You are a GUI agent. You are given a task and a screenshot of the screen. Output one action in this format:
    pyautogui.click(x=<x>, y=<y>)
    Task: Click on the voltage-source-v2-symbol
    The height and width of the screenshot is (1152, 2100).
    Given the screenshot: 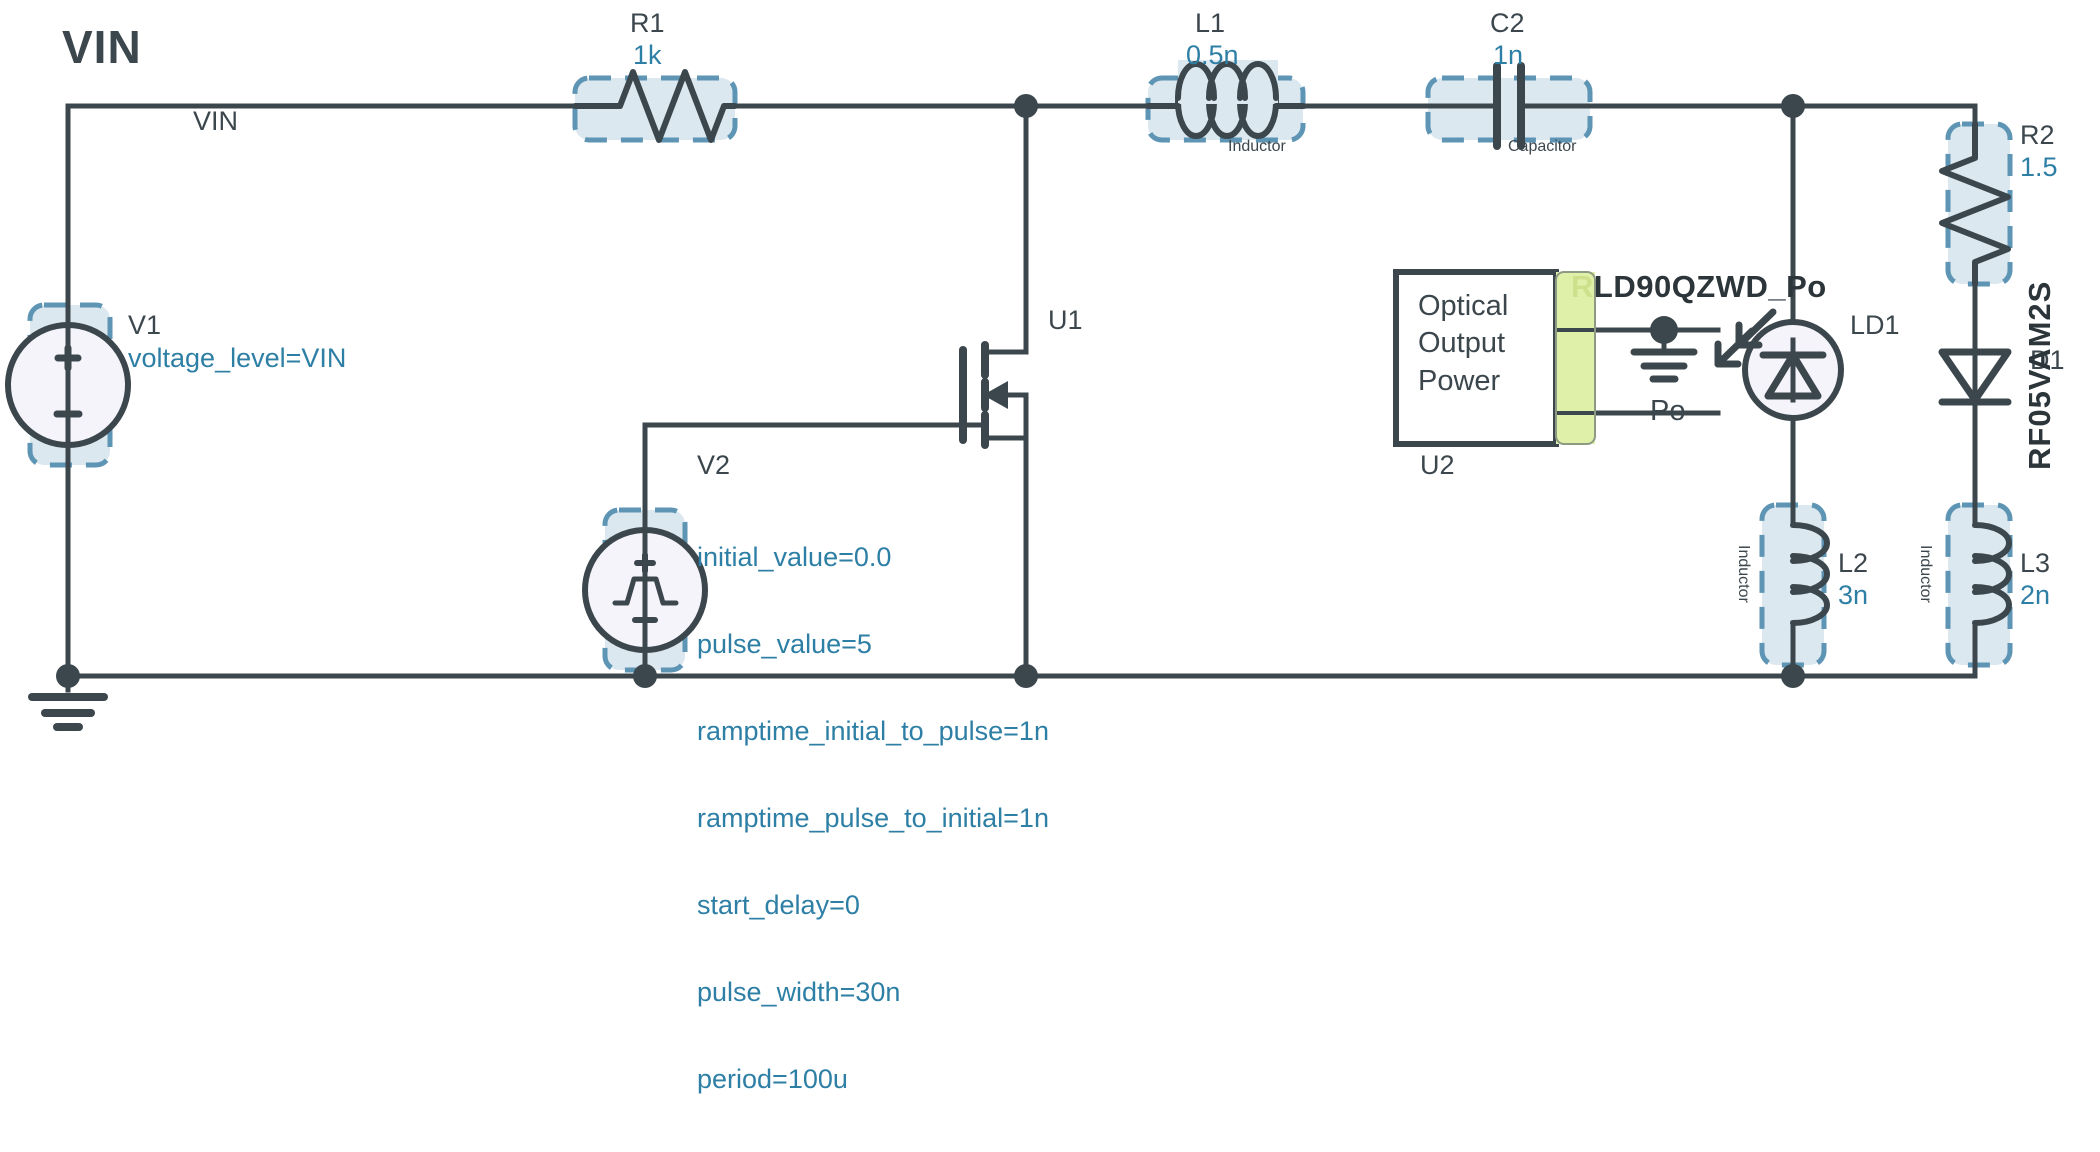 What is the action you would take?
    pyautogui.click(x=645, y=590)
    